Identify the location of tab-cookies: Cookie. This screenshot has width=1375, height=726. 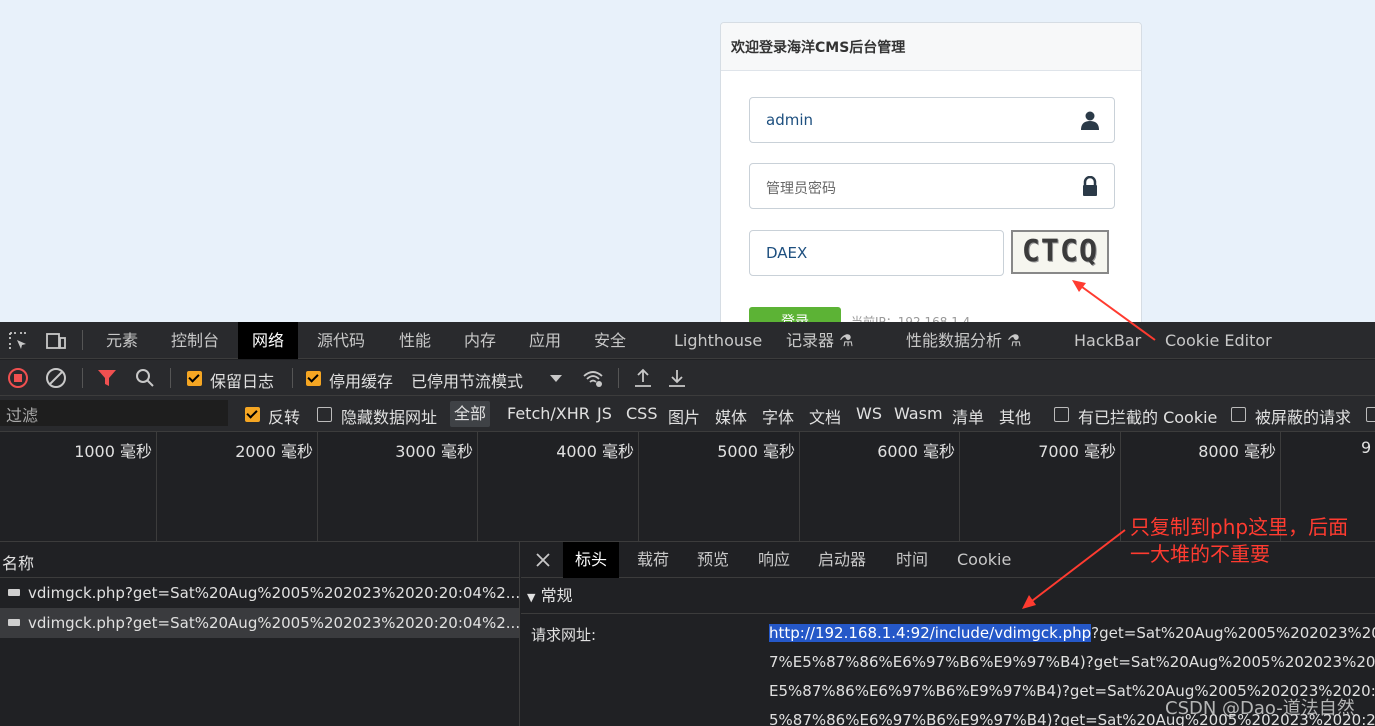
(984, 560).